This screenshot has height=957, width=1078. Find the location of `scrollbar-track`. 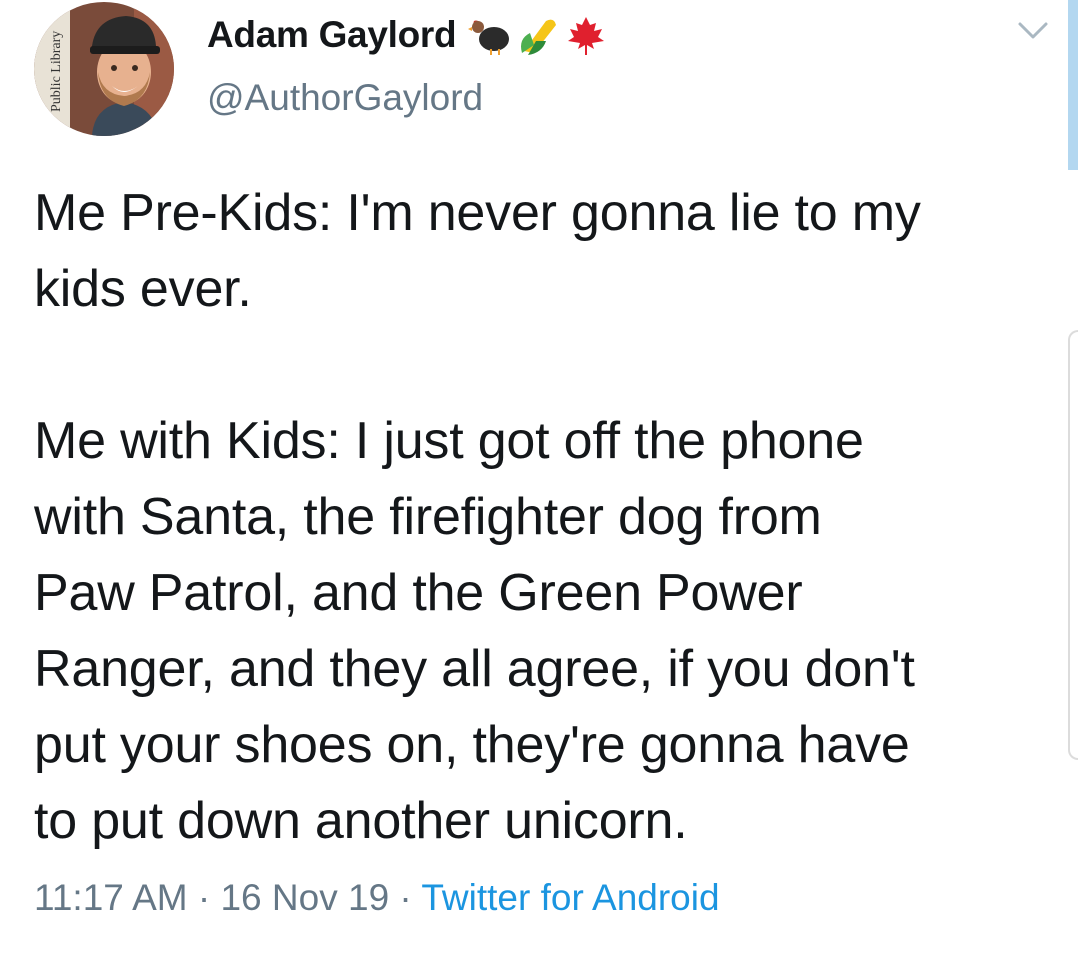

scrollbar-track is located at coordinates (1073, 545).